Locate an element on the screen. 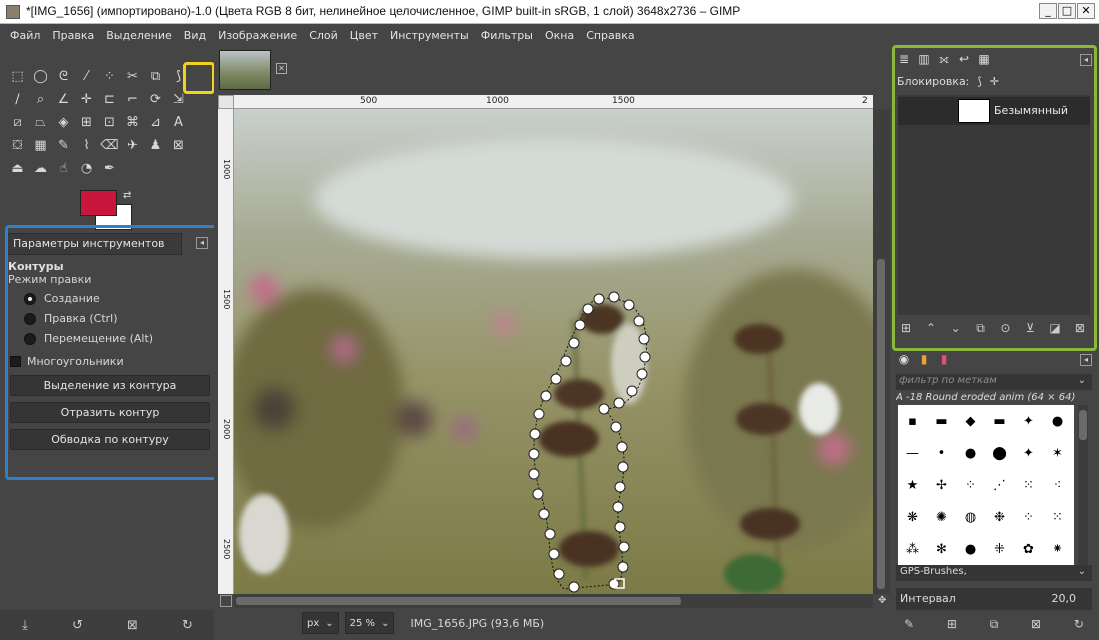  undo-tab-icon: ↩ is located at coordinates (964, 59).